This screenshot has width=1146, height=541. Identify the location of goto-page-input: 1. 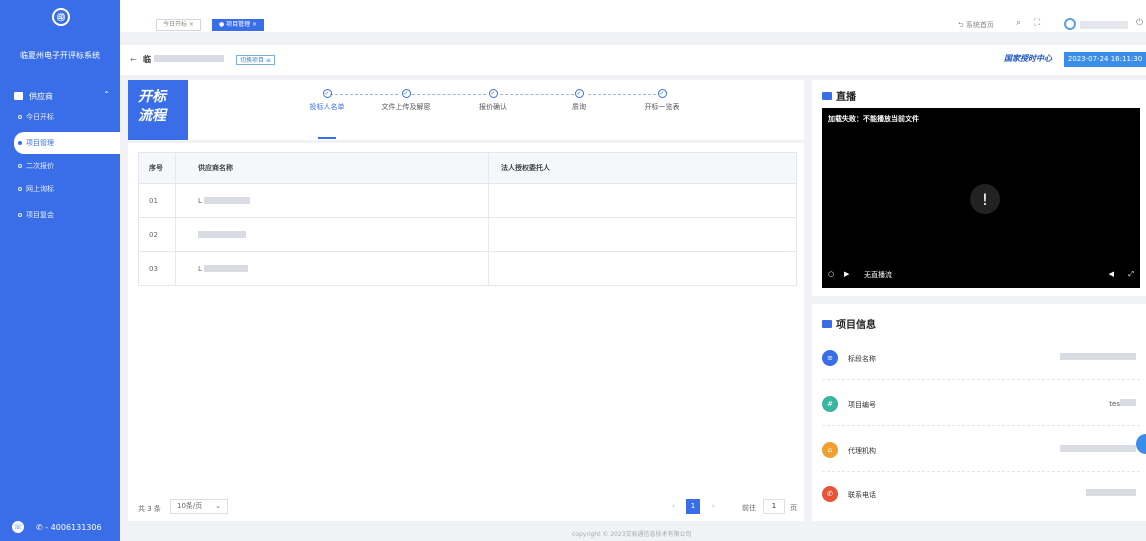
(774, 506).